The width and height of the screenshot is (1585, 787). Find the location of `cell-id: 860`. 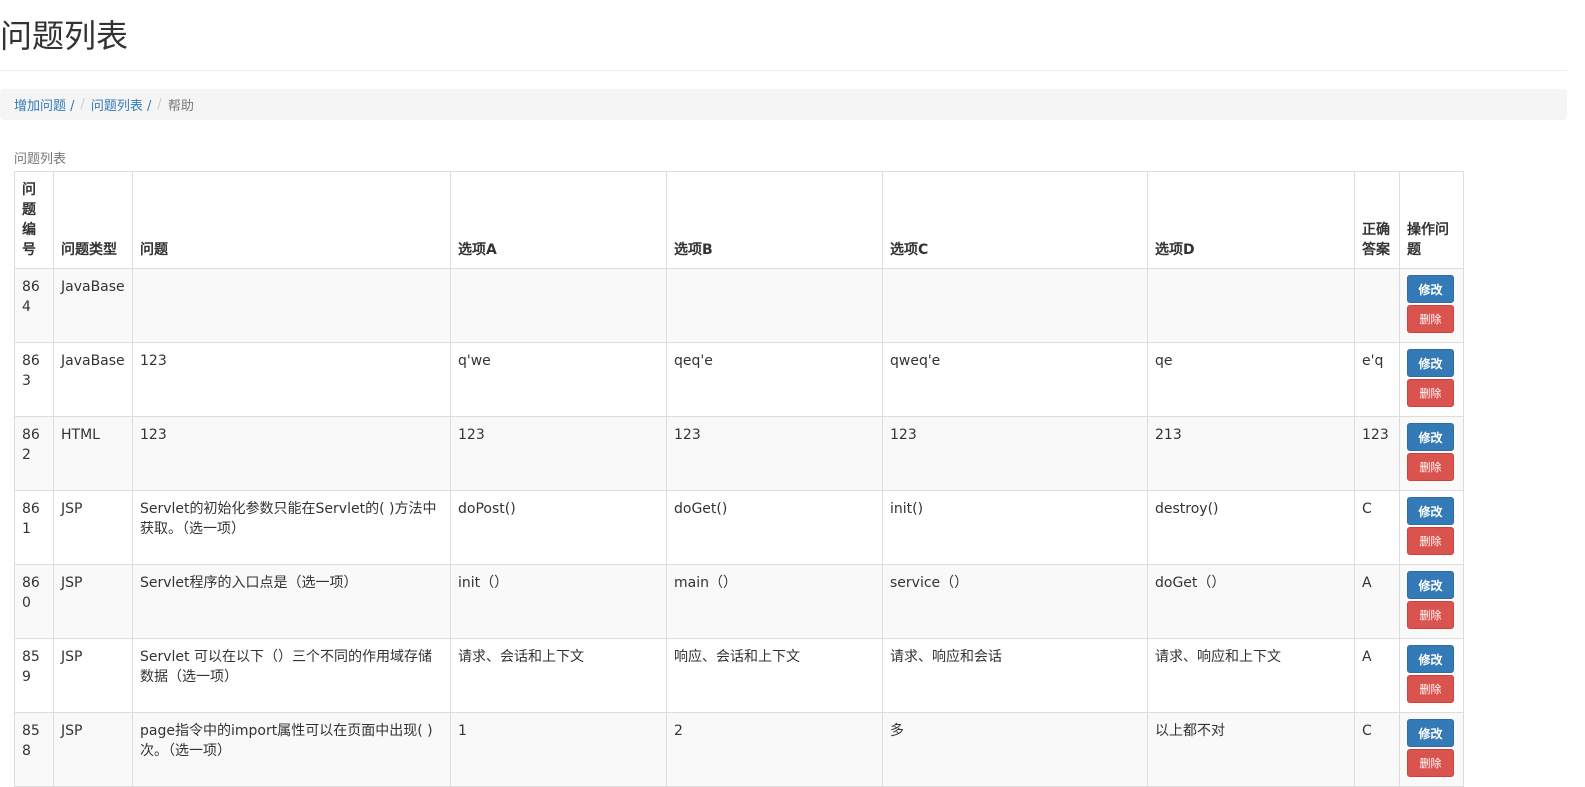

cell-id: 860 is located at coordinates (34, 601).